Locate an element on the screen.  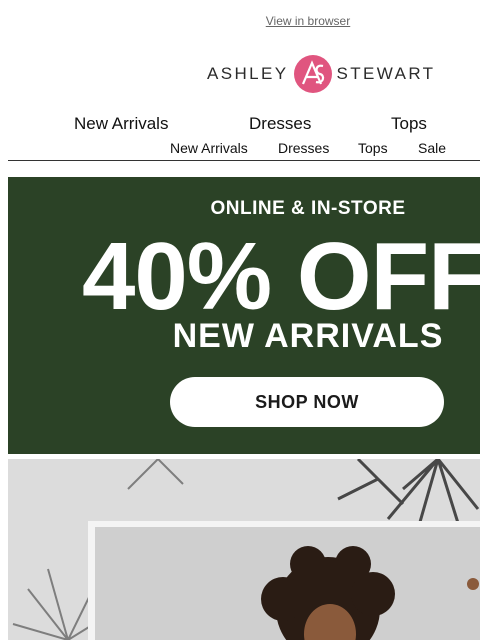
nav-secondary-tops: Tops is located at coordinates (373, 148).